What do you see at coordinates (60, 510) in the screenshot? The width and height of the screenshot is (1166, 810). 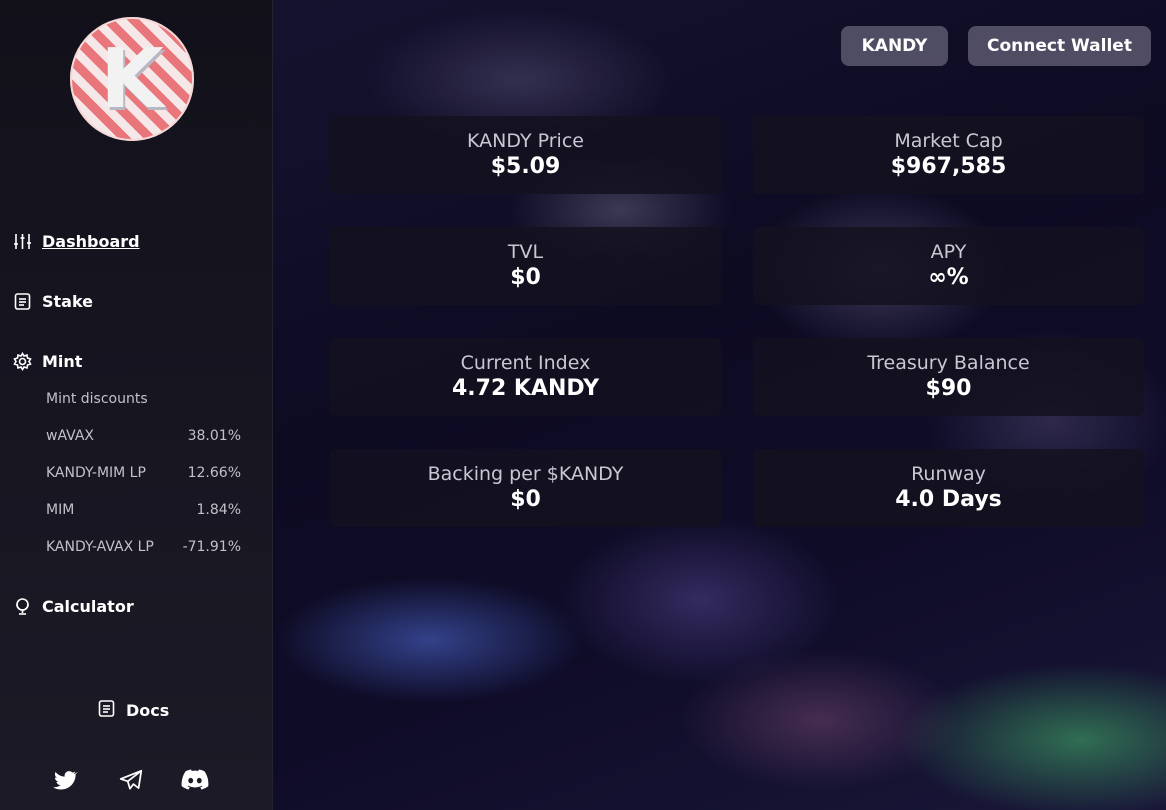 I see `discount-name: MIM` at bounding box center [60, 510].